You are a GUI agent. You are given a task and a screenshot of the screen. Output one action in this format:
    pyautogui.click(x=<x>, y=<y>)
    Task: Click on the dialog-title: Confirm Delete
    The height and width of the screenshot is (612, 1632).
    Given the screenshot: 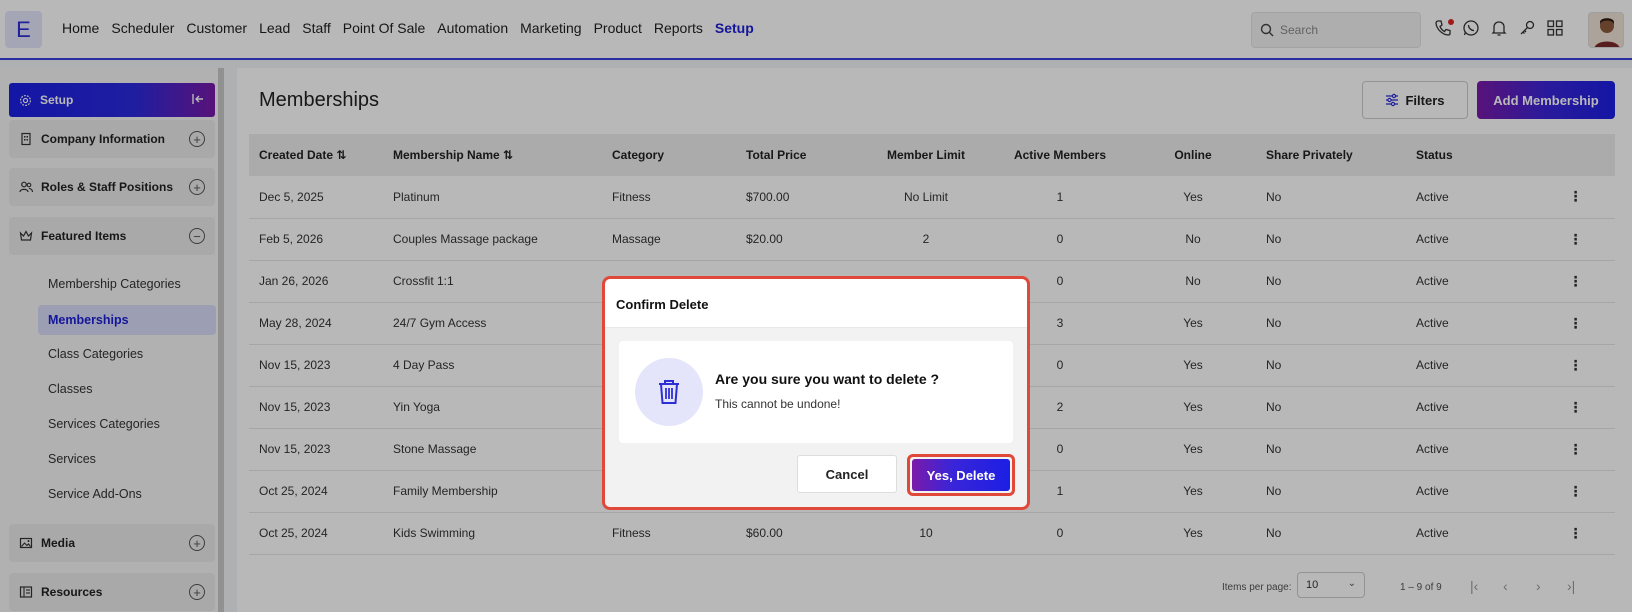 What is the action you would take?
    pyautogui.click(x=662, y=304)
    